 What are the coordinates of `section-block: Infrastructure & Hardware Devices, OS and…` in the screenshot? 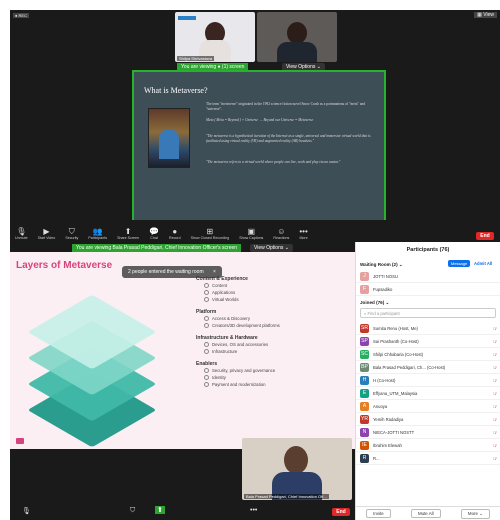 It's located at (271, 345).